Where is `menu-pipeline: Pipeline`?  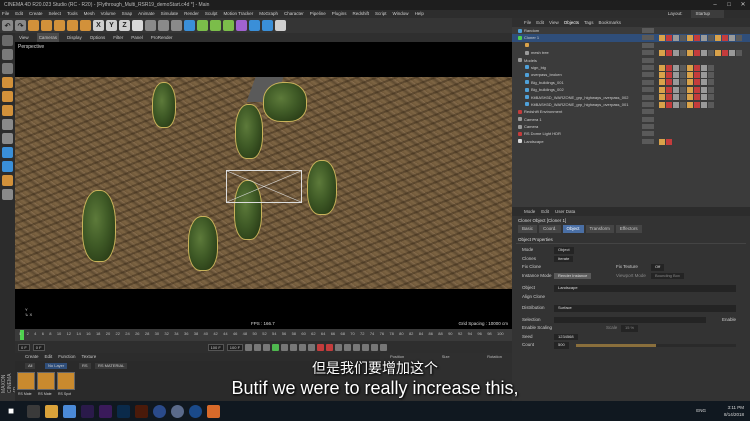 menu-pipeline: Pipeline is located at coordinates (318, 14).